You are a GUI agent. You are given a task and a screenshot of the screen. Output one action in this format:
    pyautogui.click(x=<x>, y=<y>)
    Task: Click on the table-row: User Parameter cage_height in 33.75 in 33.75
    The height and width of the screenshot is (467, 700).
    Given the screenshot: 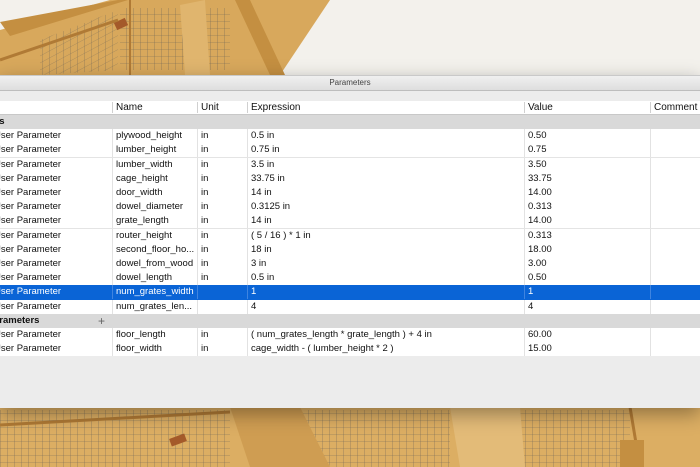 What is the action you would take?
    pyautogui.click(x=350, y=179)
    